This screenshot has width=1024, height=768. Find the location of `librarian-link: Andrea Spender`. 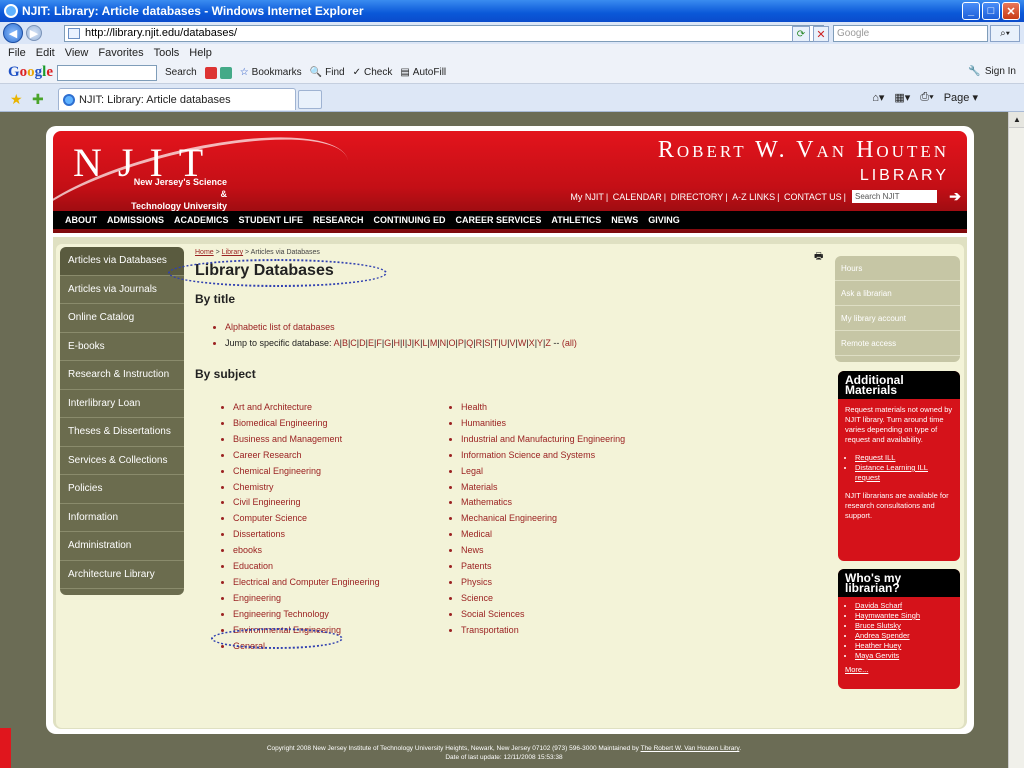

librarian-link: Andrea Spender is located at coordinates (904, 636).